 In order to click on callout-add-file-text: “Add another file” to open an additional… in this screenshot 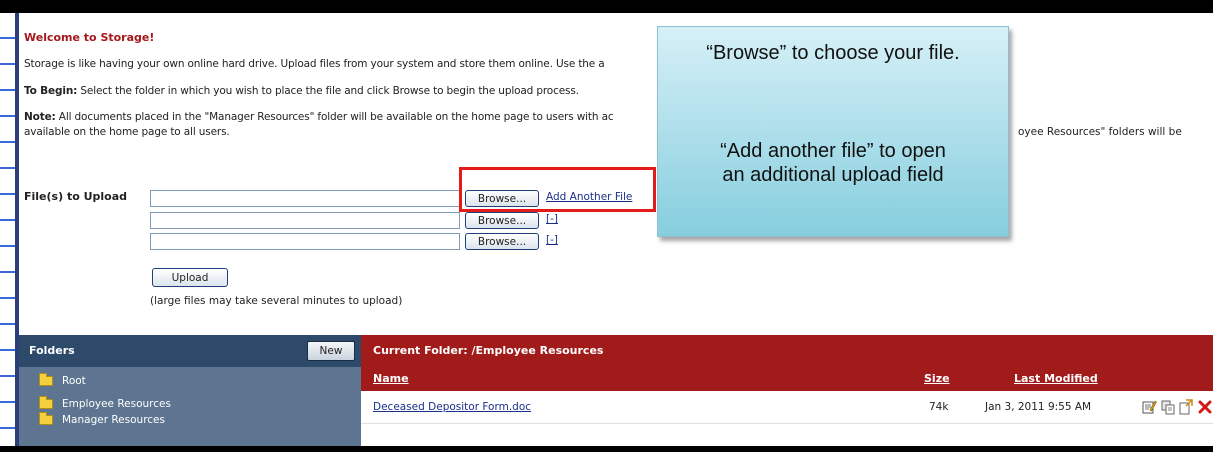, I will do `click(833, 163)`.